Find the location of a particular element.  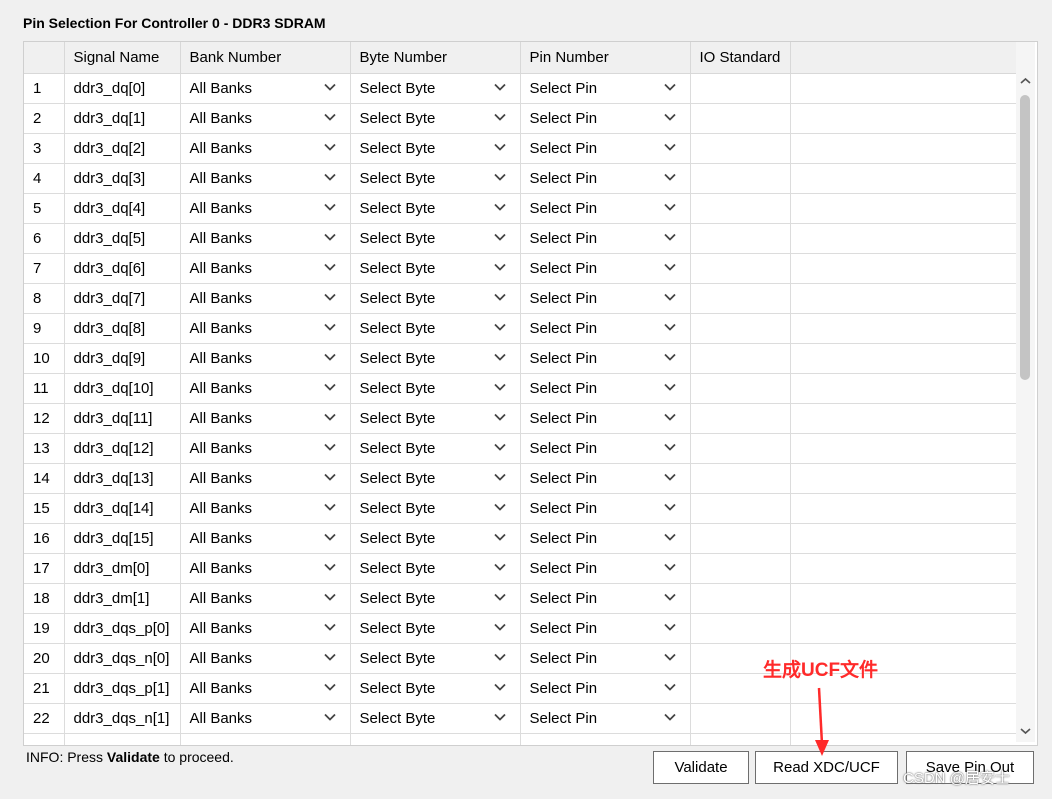

scrollbar-thumb is located at coordinates (1025, 237).